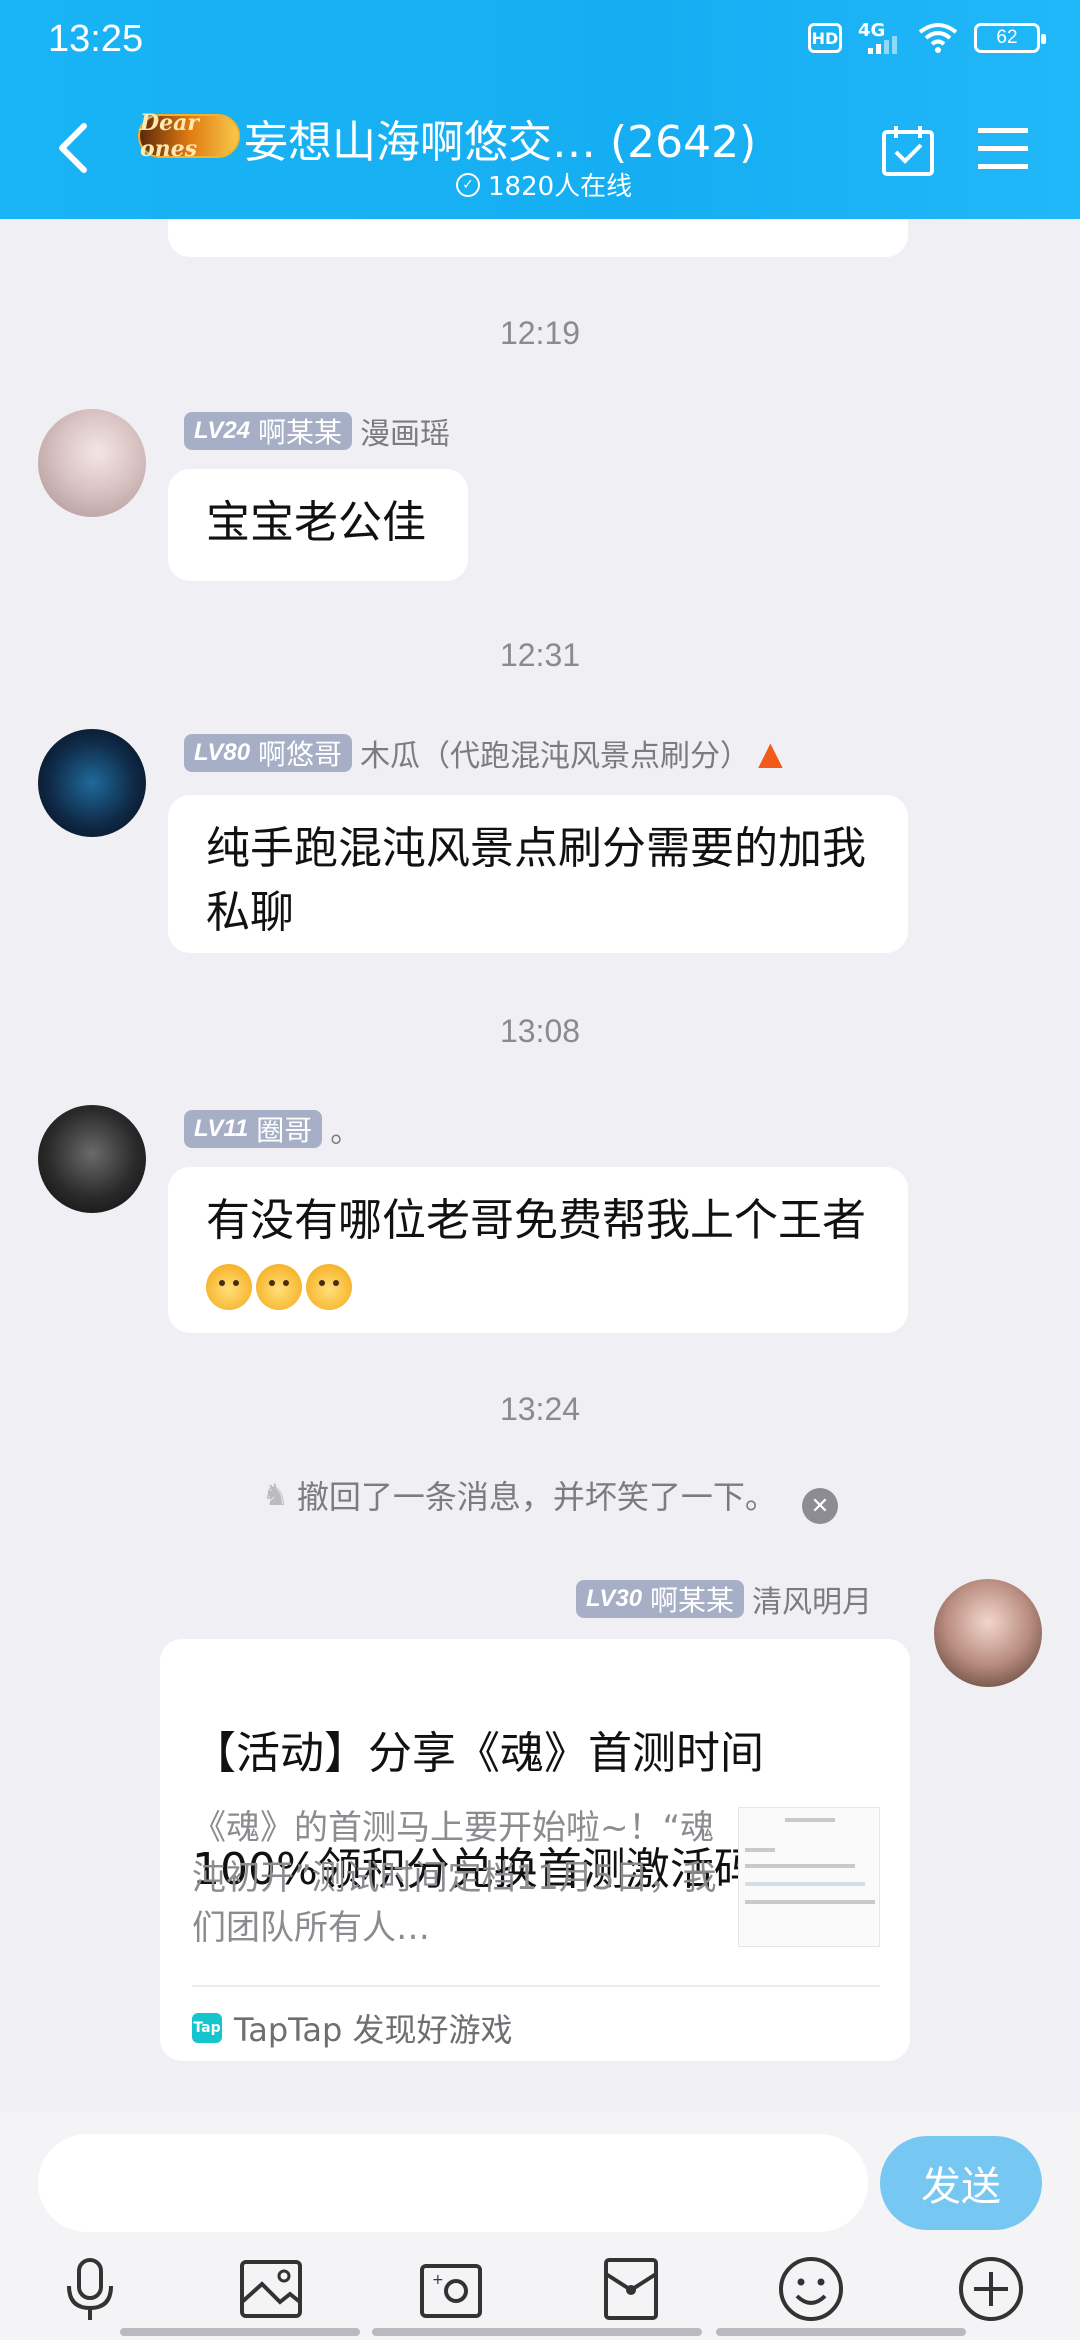 The width and height of the screenshot is (1080, 2340). I want to click on card-thumbnail, so click(809, 1877).